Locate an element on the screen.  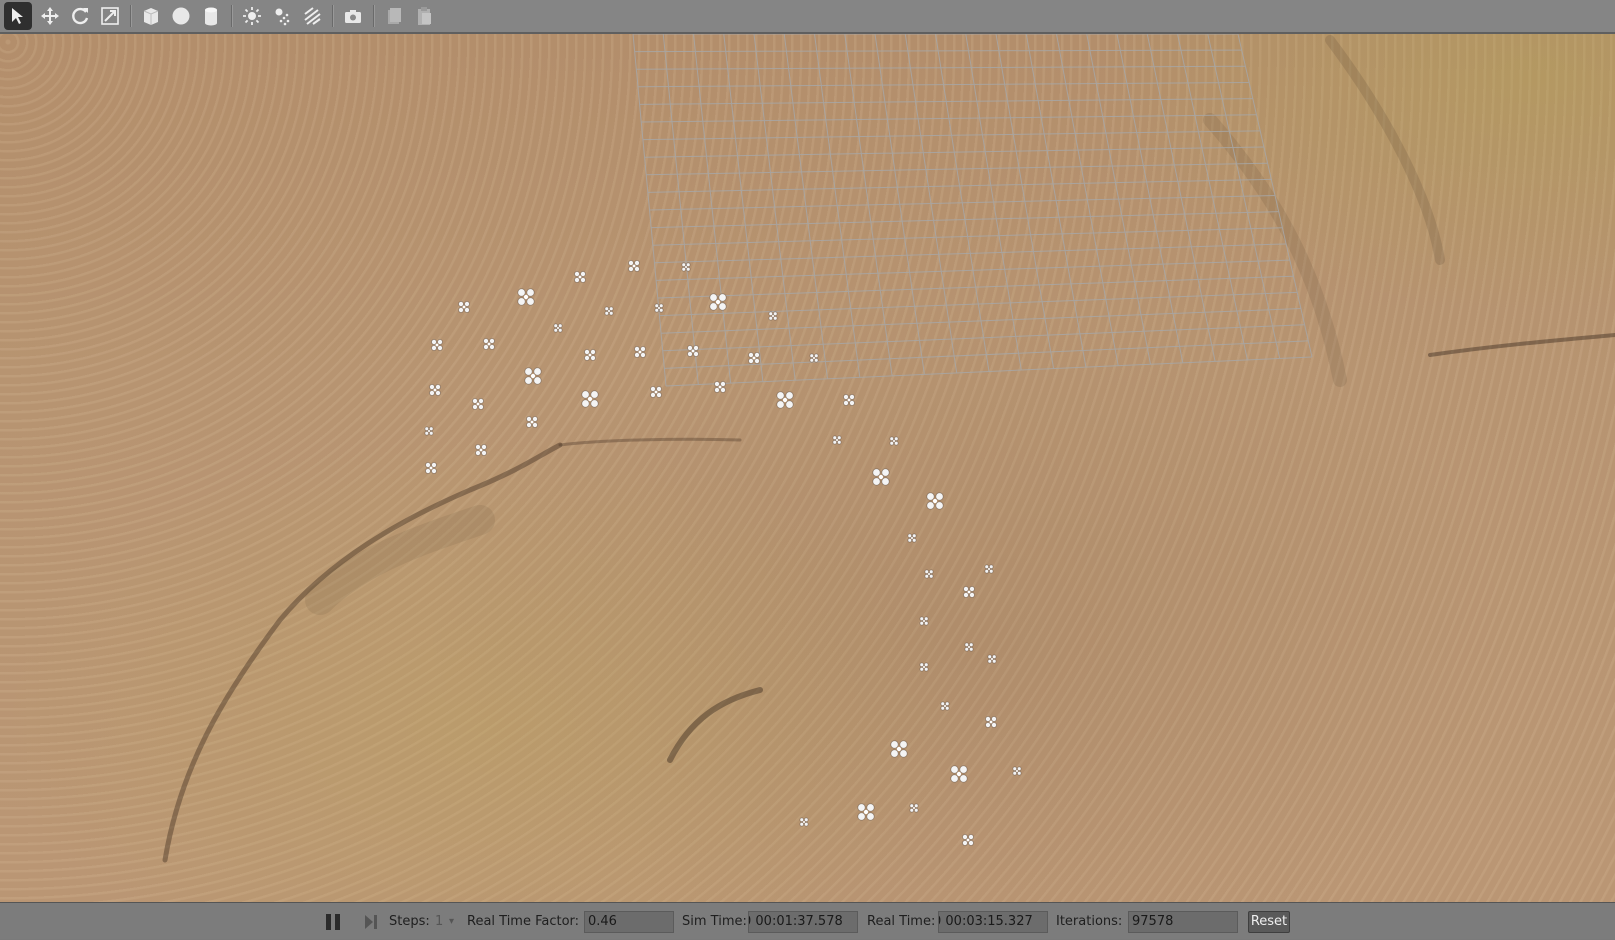
iterations-value: 97578 is located at coordinates (1183, 922).